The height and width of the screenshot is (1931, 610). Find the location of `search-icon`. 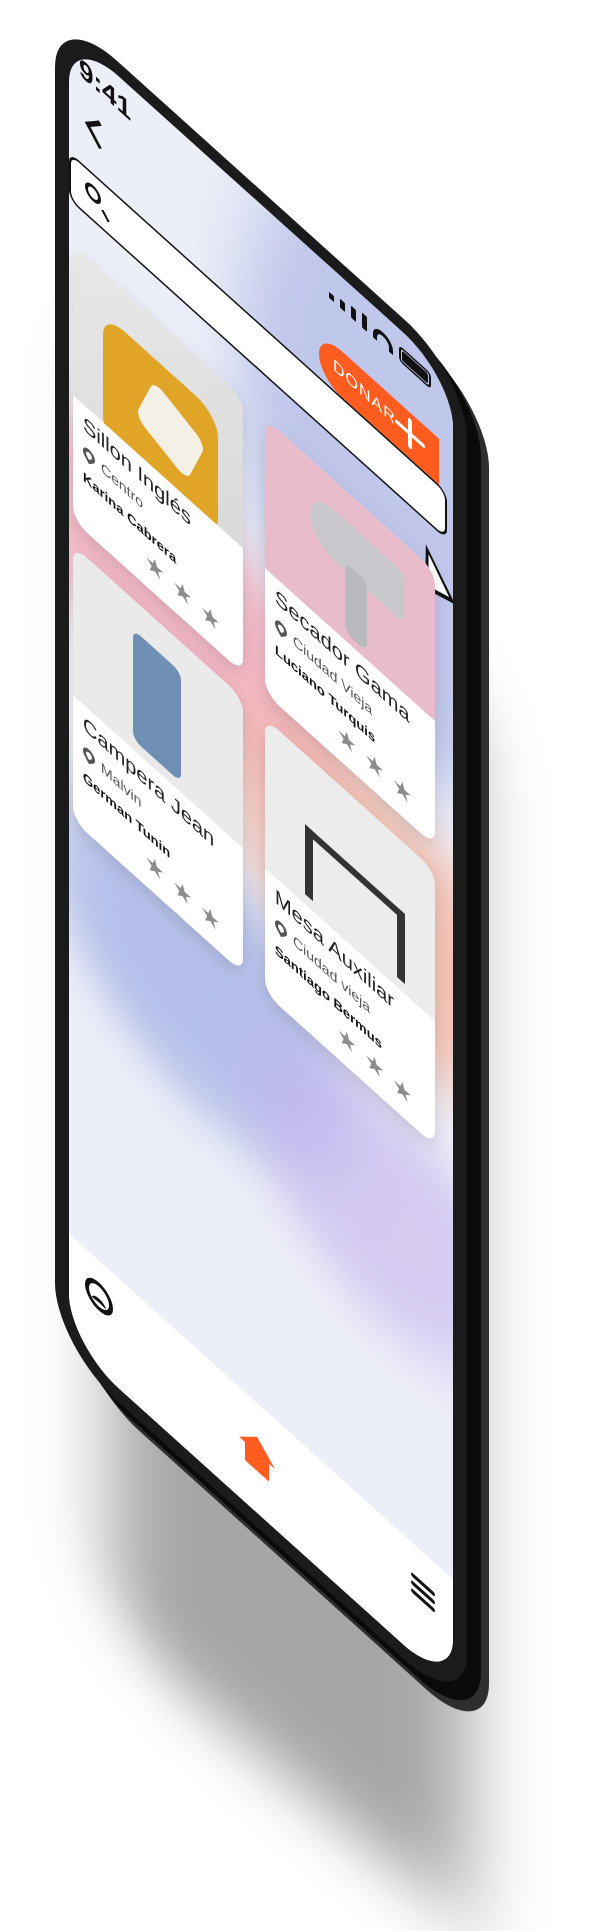

search-icon is located at coordinates (93, 193).